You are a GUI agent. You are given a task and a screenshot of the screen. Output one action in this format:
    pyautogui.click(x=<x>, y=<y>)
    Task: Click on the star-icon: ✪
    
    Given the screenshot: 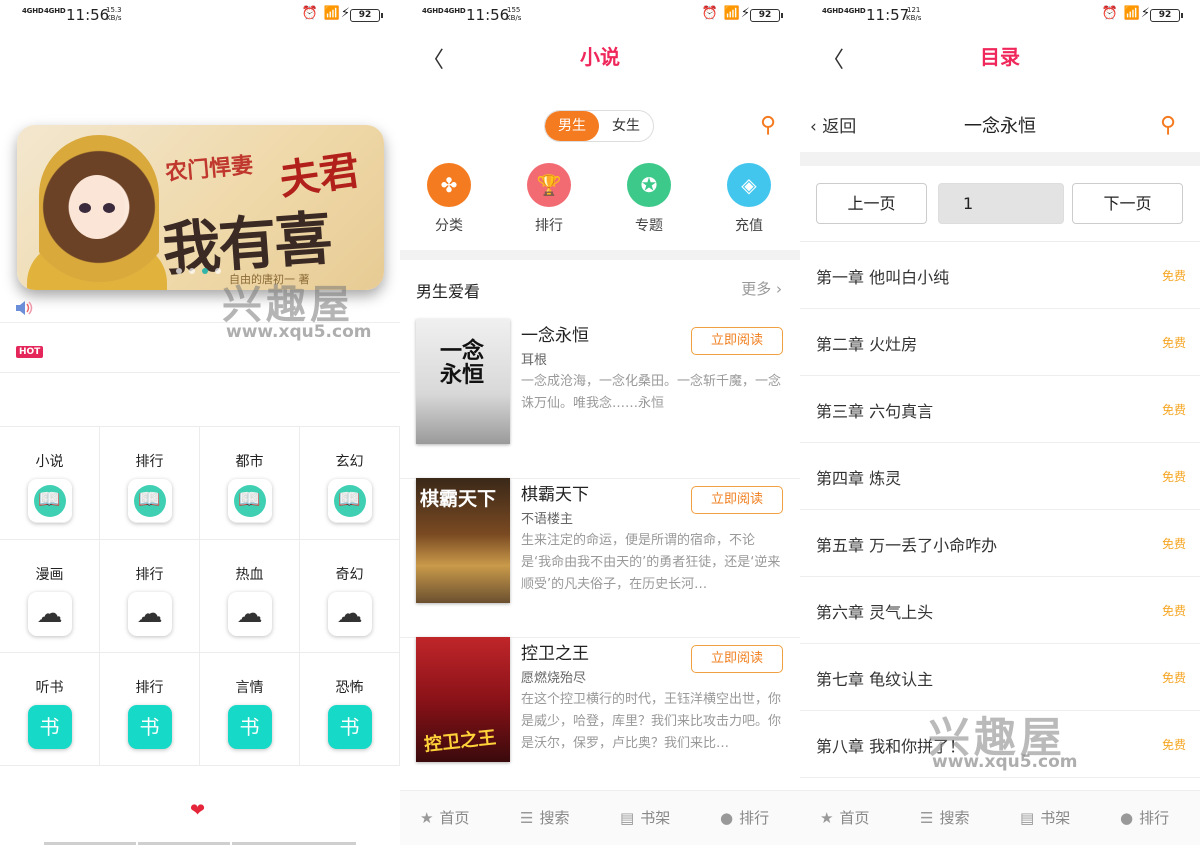 What is the action you would take?
    pyautogui.click(x=649, y=185)
    